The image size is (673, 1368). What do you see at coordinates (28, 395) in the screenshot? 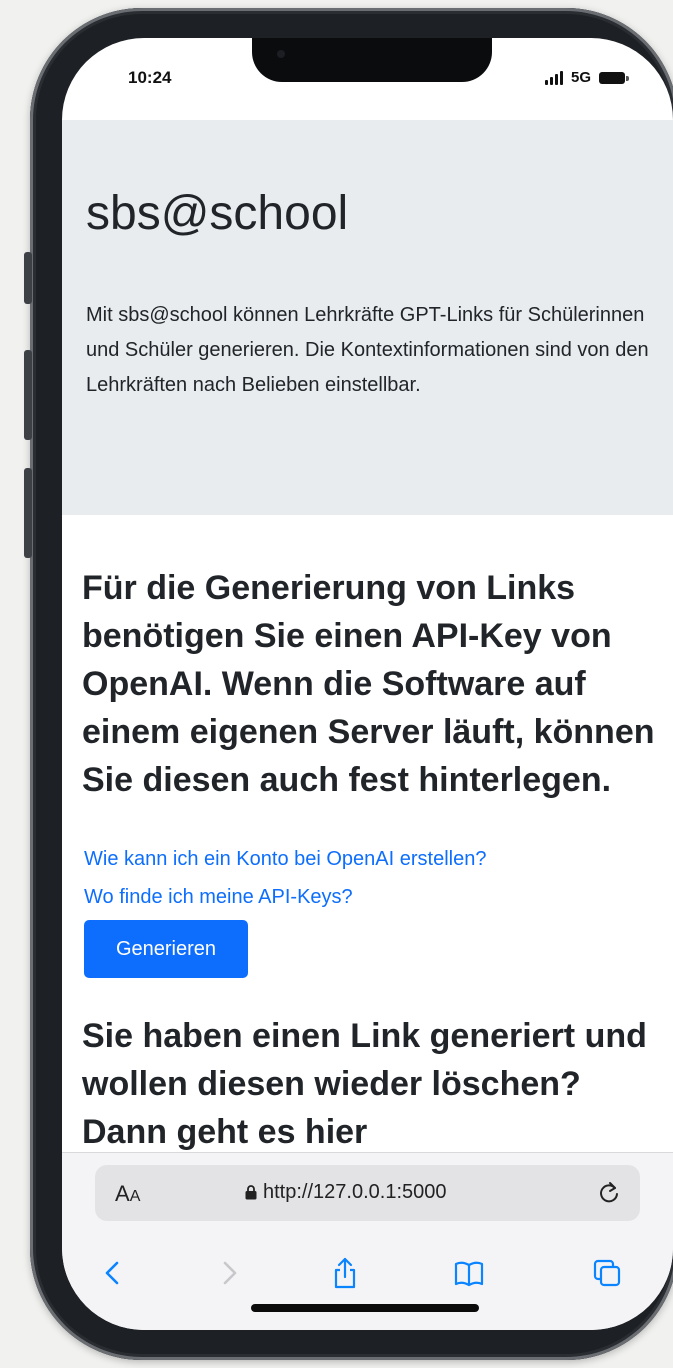
I see `volume-up-button` at bounding box center [28, 395].